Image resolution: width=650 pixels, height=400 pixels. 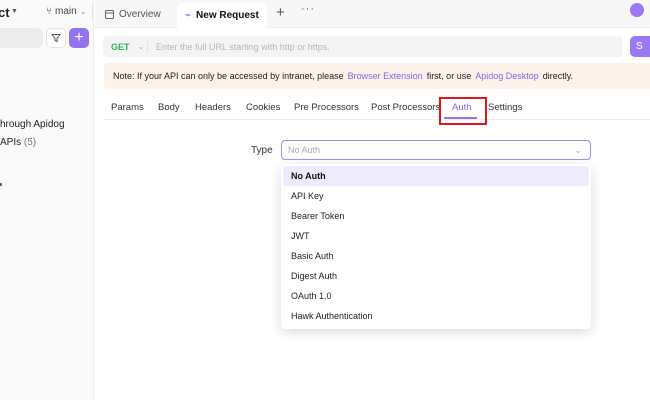 What do you see at coordinates (169, 107) in the screenshot?
I see `tab-body: Body` at bounding box center [169, 107].